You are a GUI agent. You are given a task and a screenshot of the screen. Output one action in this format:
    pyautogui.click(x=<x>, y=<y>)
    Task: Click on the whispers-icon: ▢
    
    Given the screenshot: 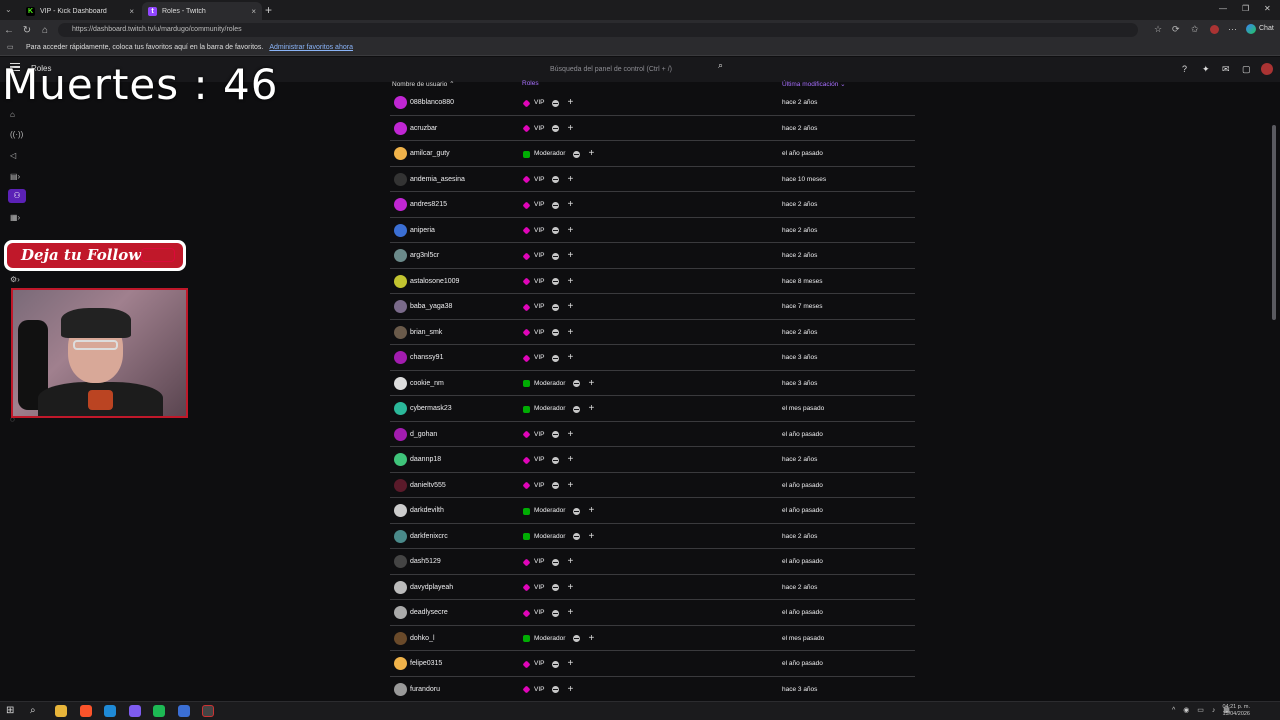 What is the action you would take?
    pyautogui.click(x=1246, y=69)
    